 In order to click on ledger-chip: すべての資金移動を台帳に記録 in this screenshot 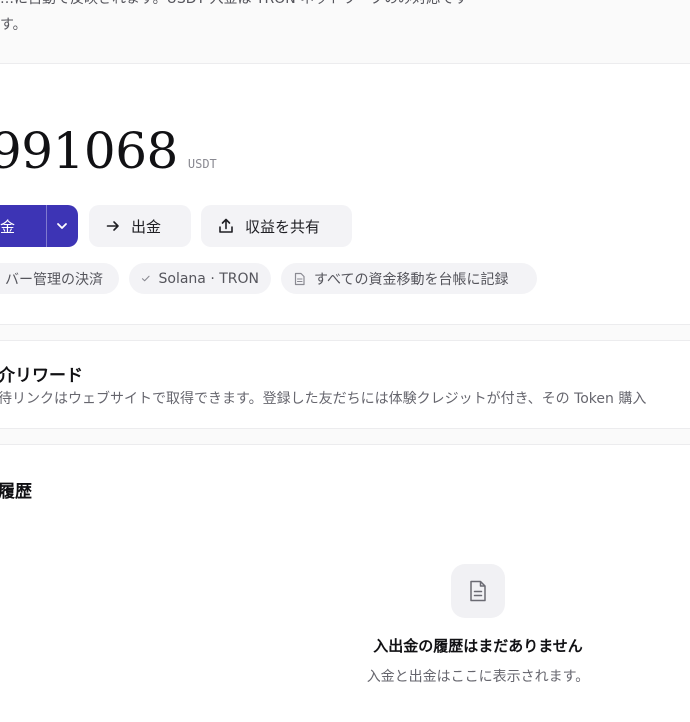, I will do `click(409, 278)`.